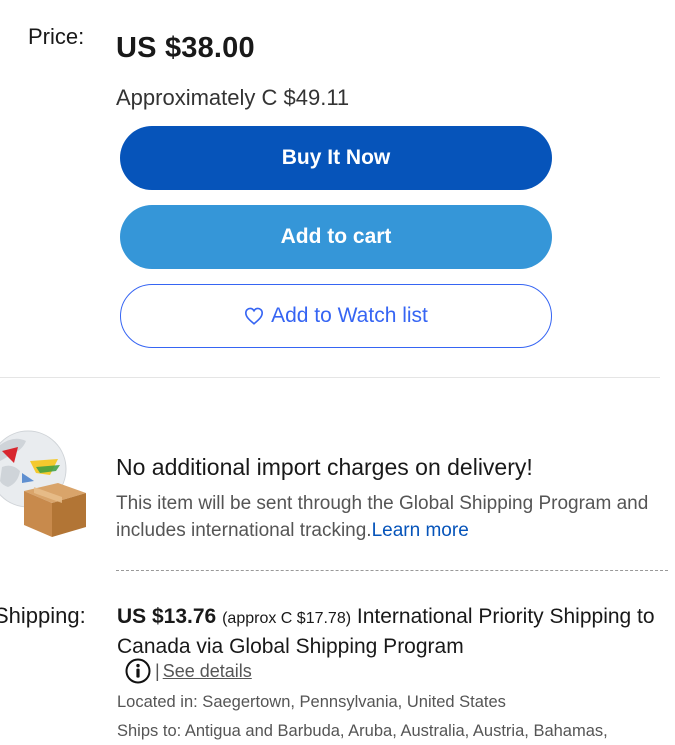  What do you see at coordinates (305, 97) in the screenshot?
I see `price-approx-value: C $49.11` at bounding box center [305, 97].